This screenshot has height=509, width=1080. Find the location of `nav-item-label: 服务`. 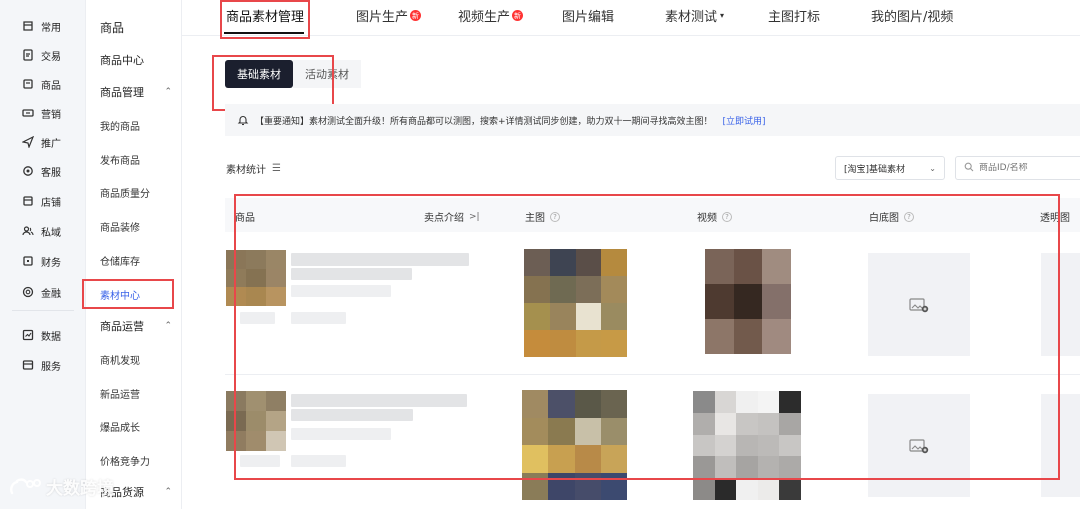

nav-item-label: 服务 is located at coordinates (51, 367).